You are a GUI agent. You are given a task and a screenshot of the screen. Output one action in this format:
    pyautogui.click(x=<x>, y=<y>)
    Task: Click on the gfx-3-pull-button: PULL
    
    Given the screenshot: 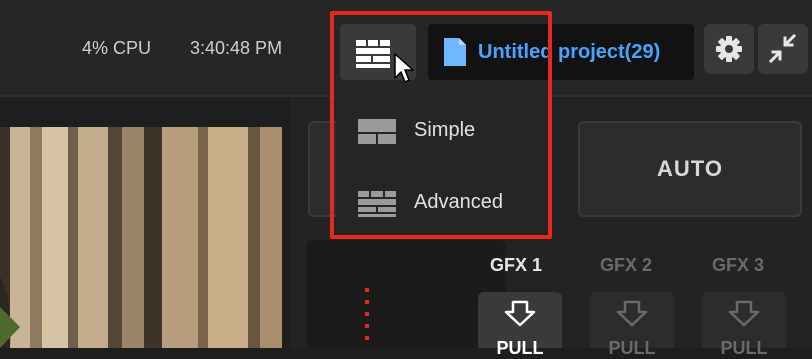 What is the action you would take?
    pyautogui.click(x=744, y=325)
    